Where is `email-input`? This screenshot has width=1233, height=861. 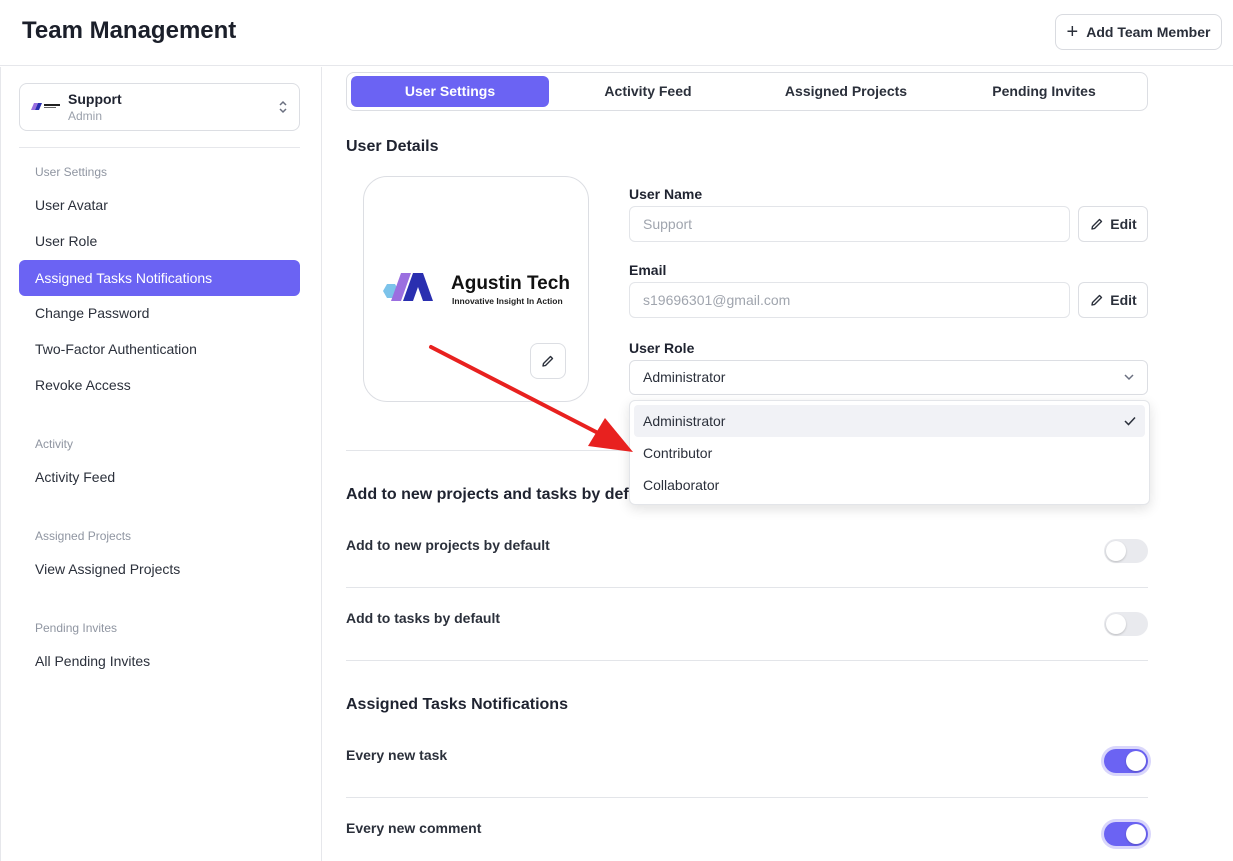 email-input is located at coordinates (849, 300).